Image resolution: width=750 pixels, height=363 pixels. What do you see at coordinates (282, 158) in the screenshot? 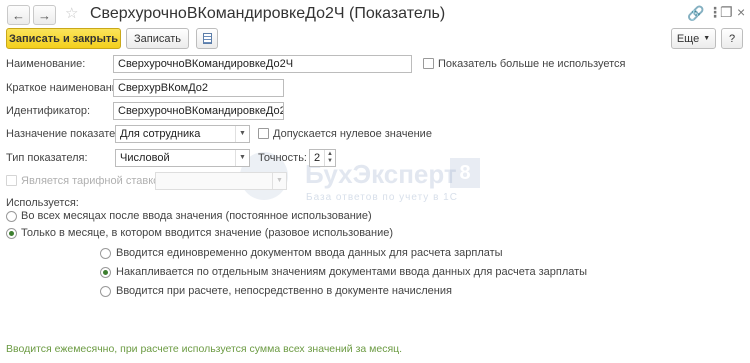
I see `precision-label: Точность:` at bounding box center [282, 158].